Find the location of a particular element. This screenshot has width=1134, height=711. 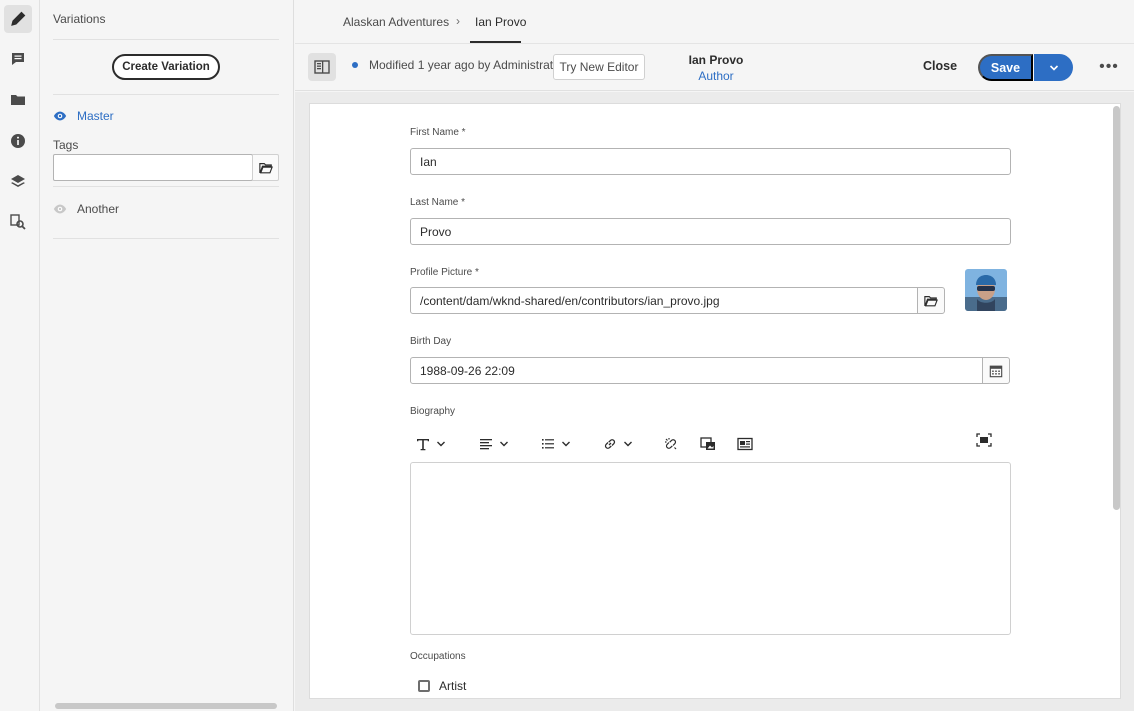

list-button is located at coordinates (556, 444).